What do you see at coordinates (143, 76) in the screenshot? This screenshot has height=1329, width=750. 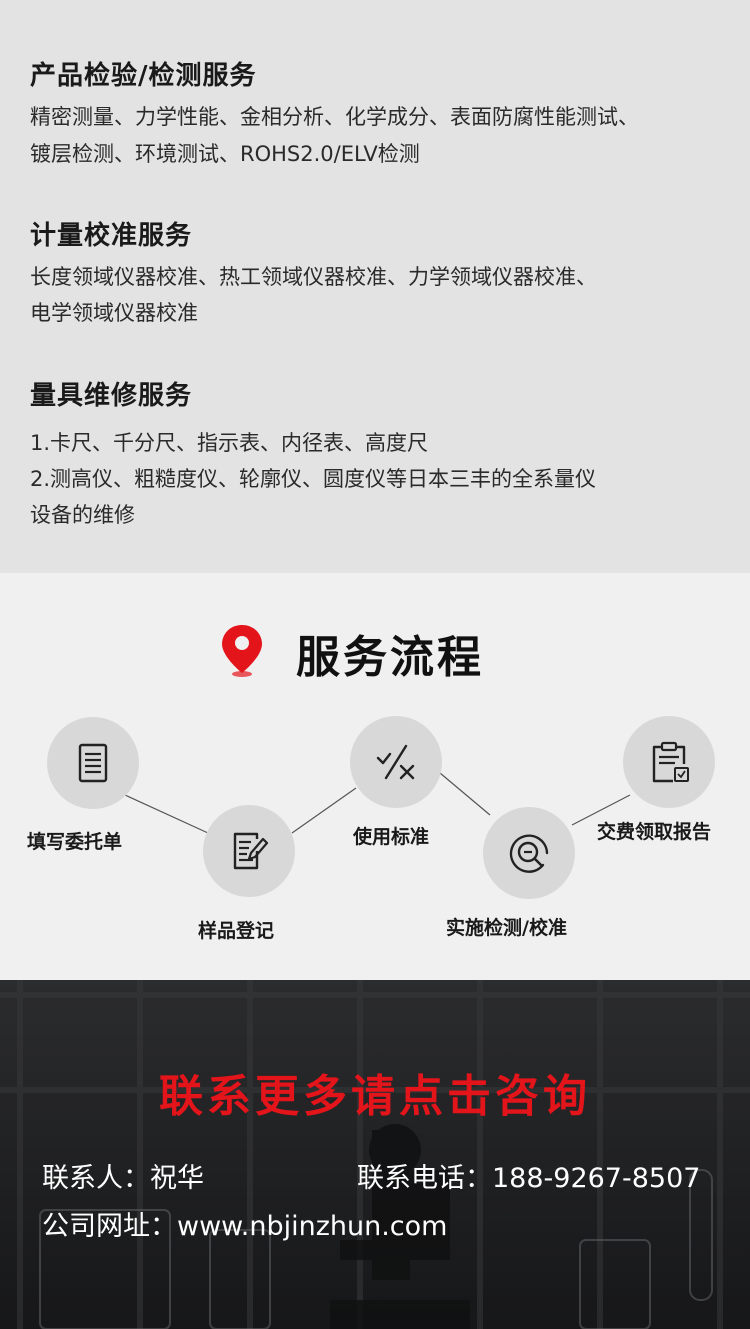 I see `service-title-testing: 产品检验/检测服务` at bounding box center [143, 76].